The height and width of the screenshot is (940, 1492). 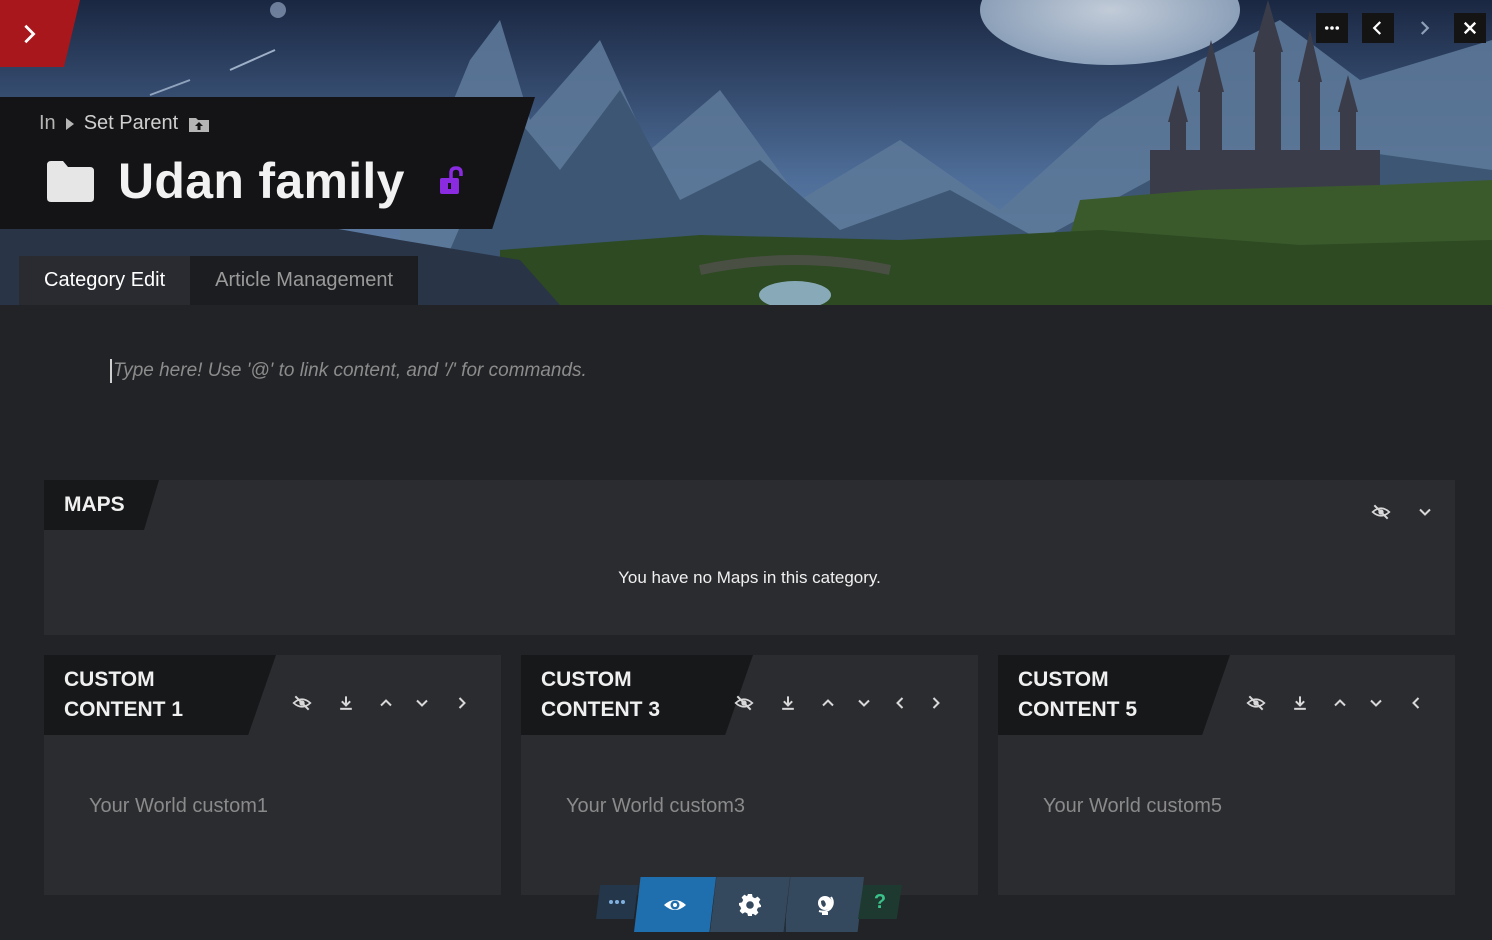 I want to click on custom-content-1-placeholder: Your World custom1, so click(x=178, y=806).